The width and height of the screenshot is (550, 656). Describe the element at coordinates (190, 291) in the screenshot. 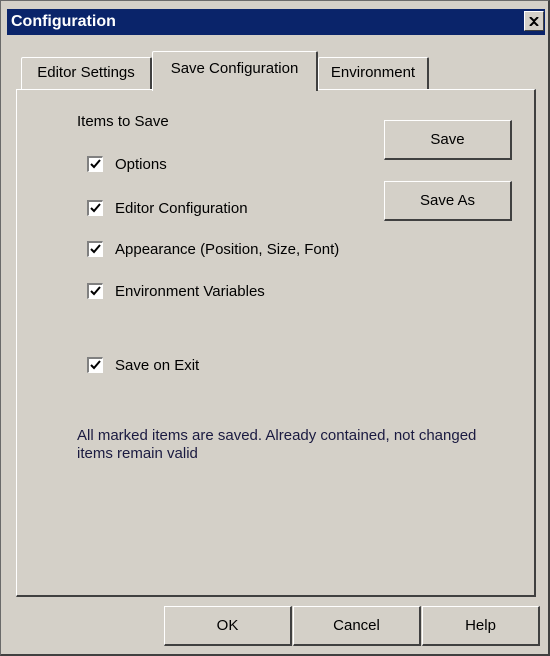

I see `checkbox-label: Environment Variables` at that location.